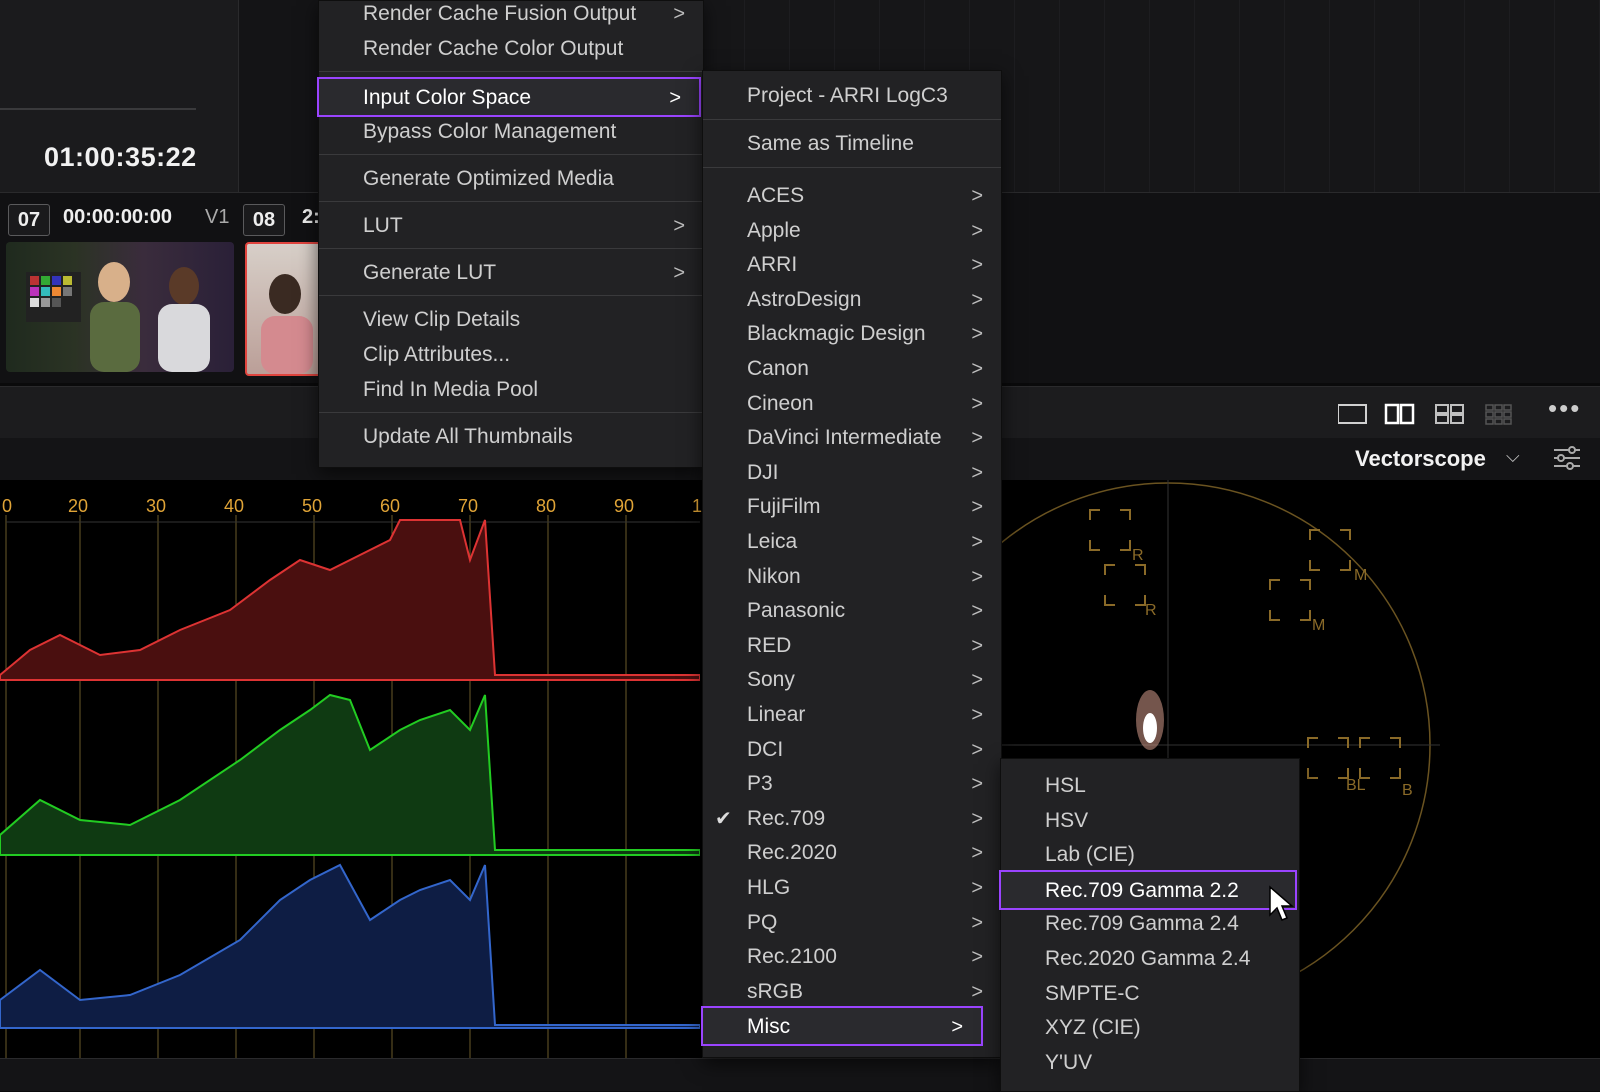  I want to click on menu-item-label: Render Cache Color Output, so click(493, 48).